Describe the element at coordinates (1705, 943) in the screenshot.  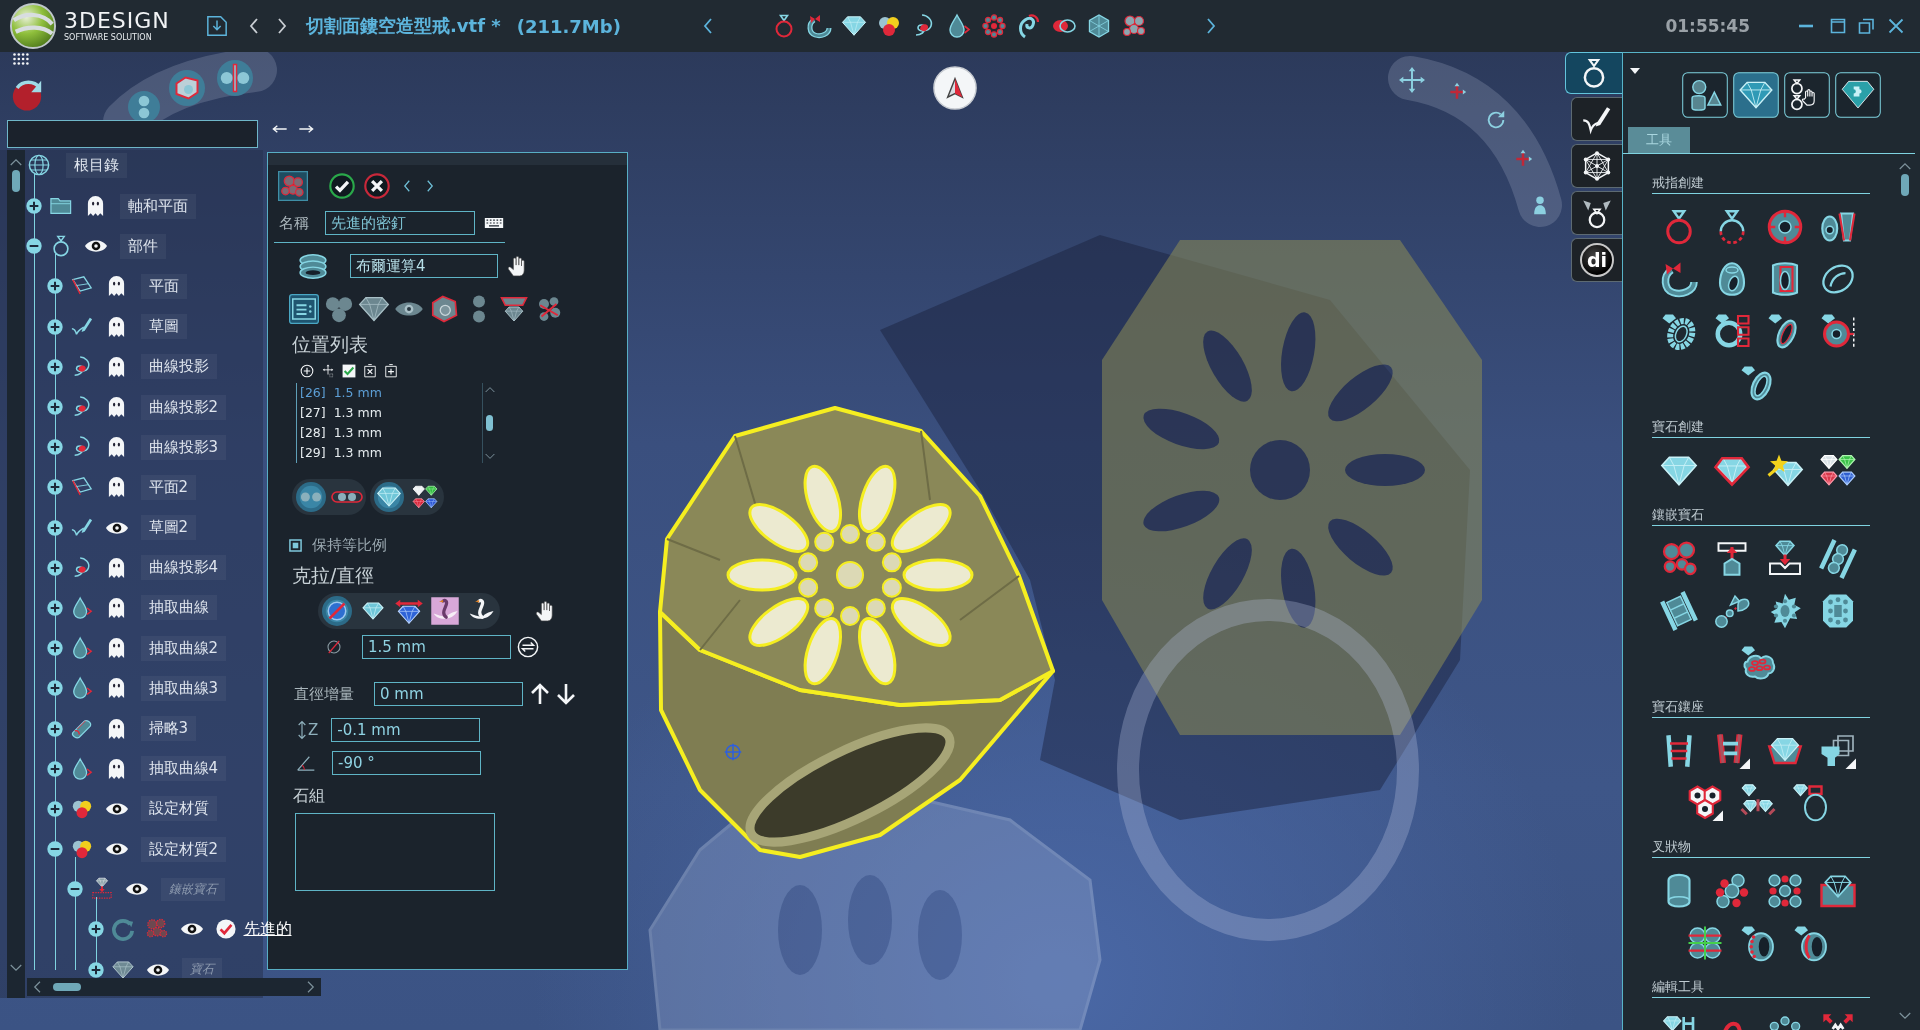
I see `prong-cross-grid-icon` at that location.